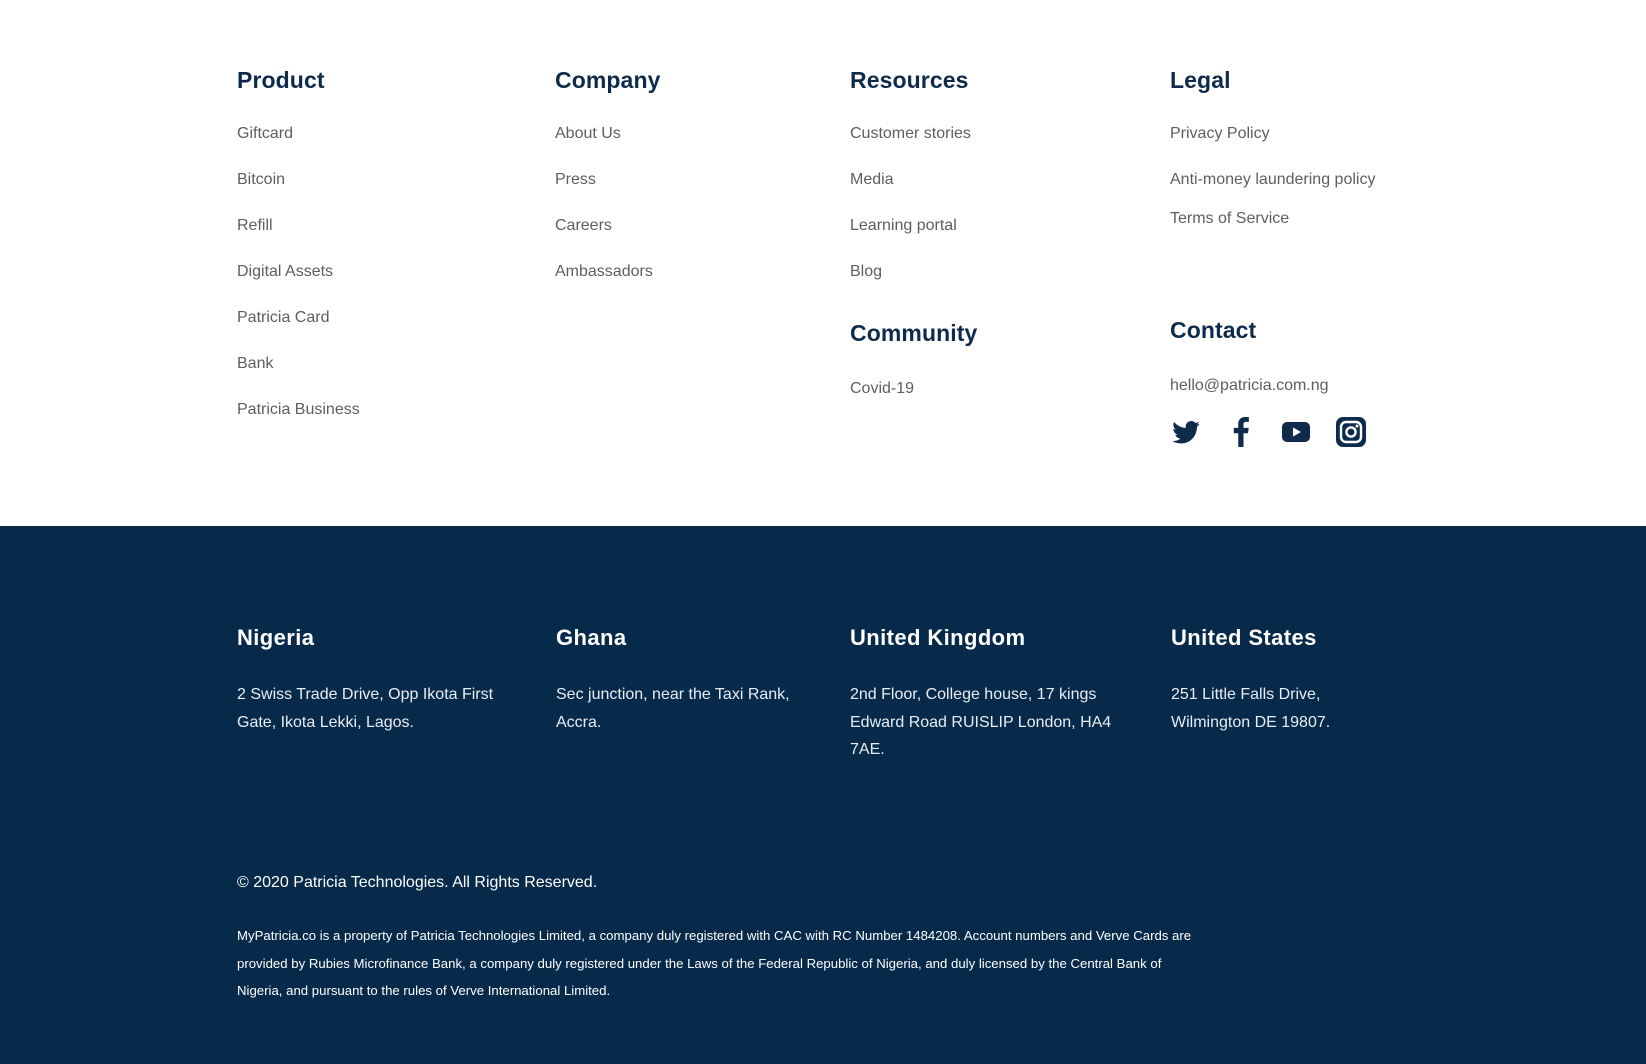  Describe the element at coordinates (938, 637) in the screenshot. I see `office-heading: United Kingdom` at that location.